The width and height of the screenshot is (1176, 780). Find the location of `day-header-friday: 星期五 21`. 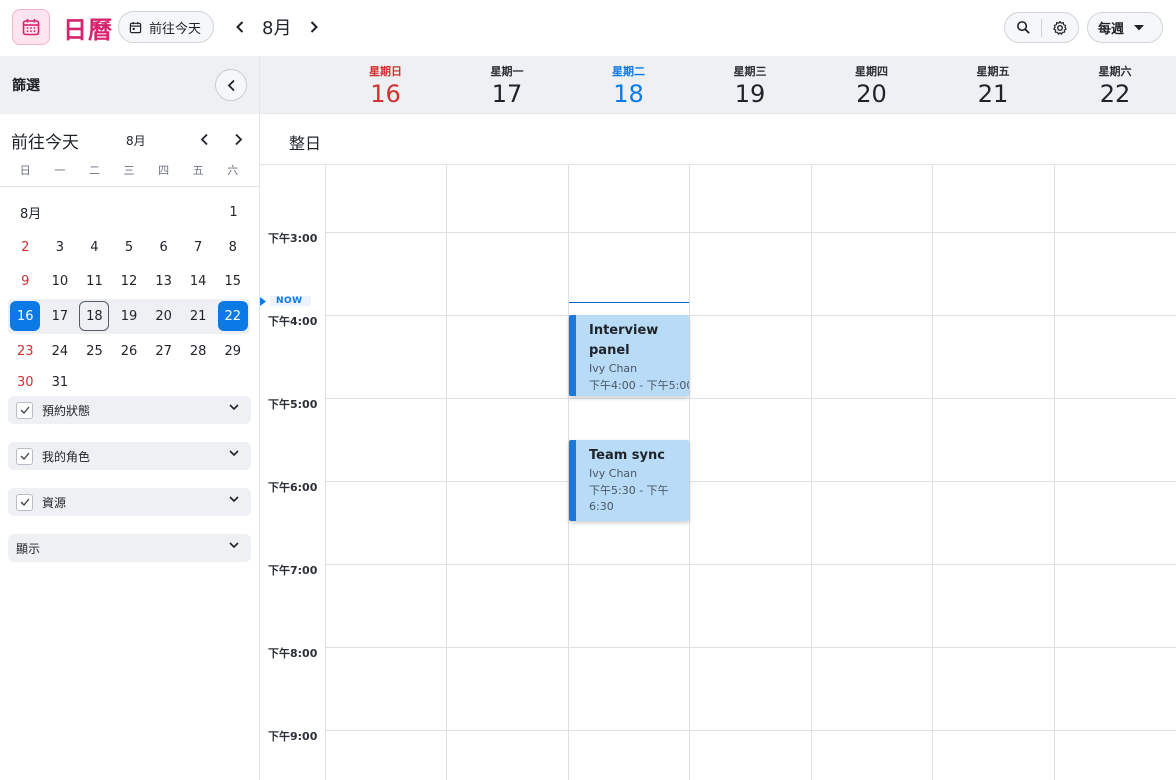

day-header-friday: 星期五 21 is located at coordinates (993, 85).